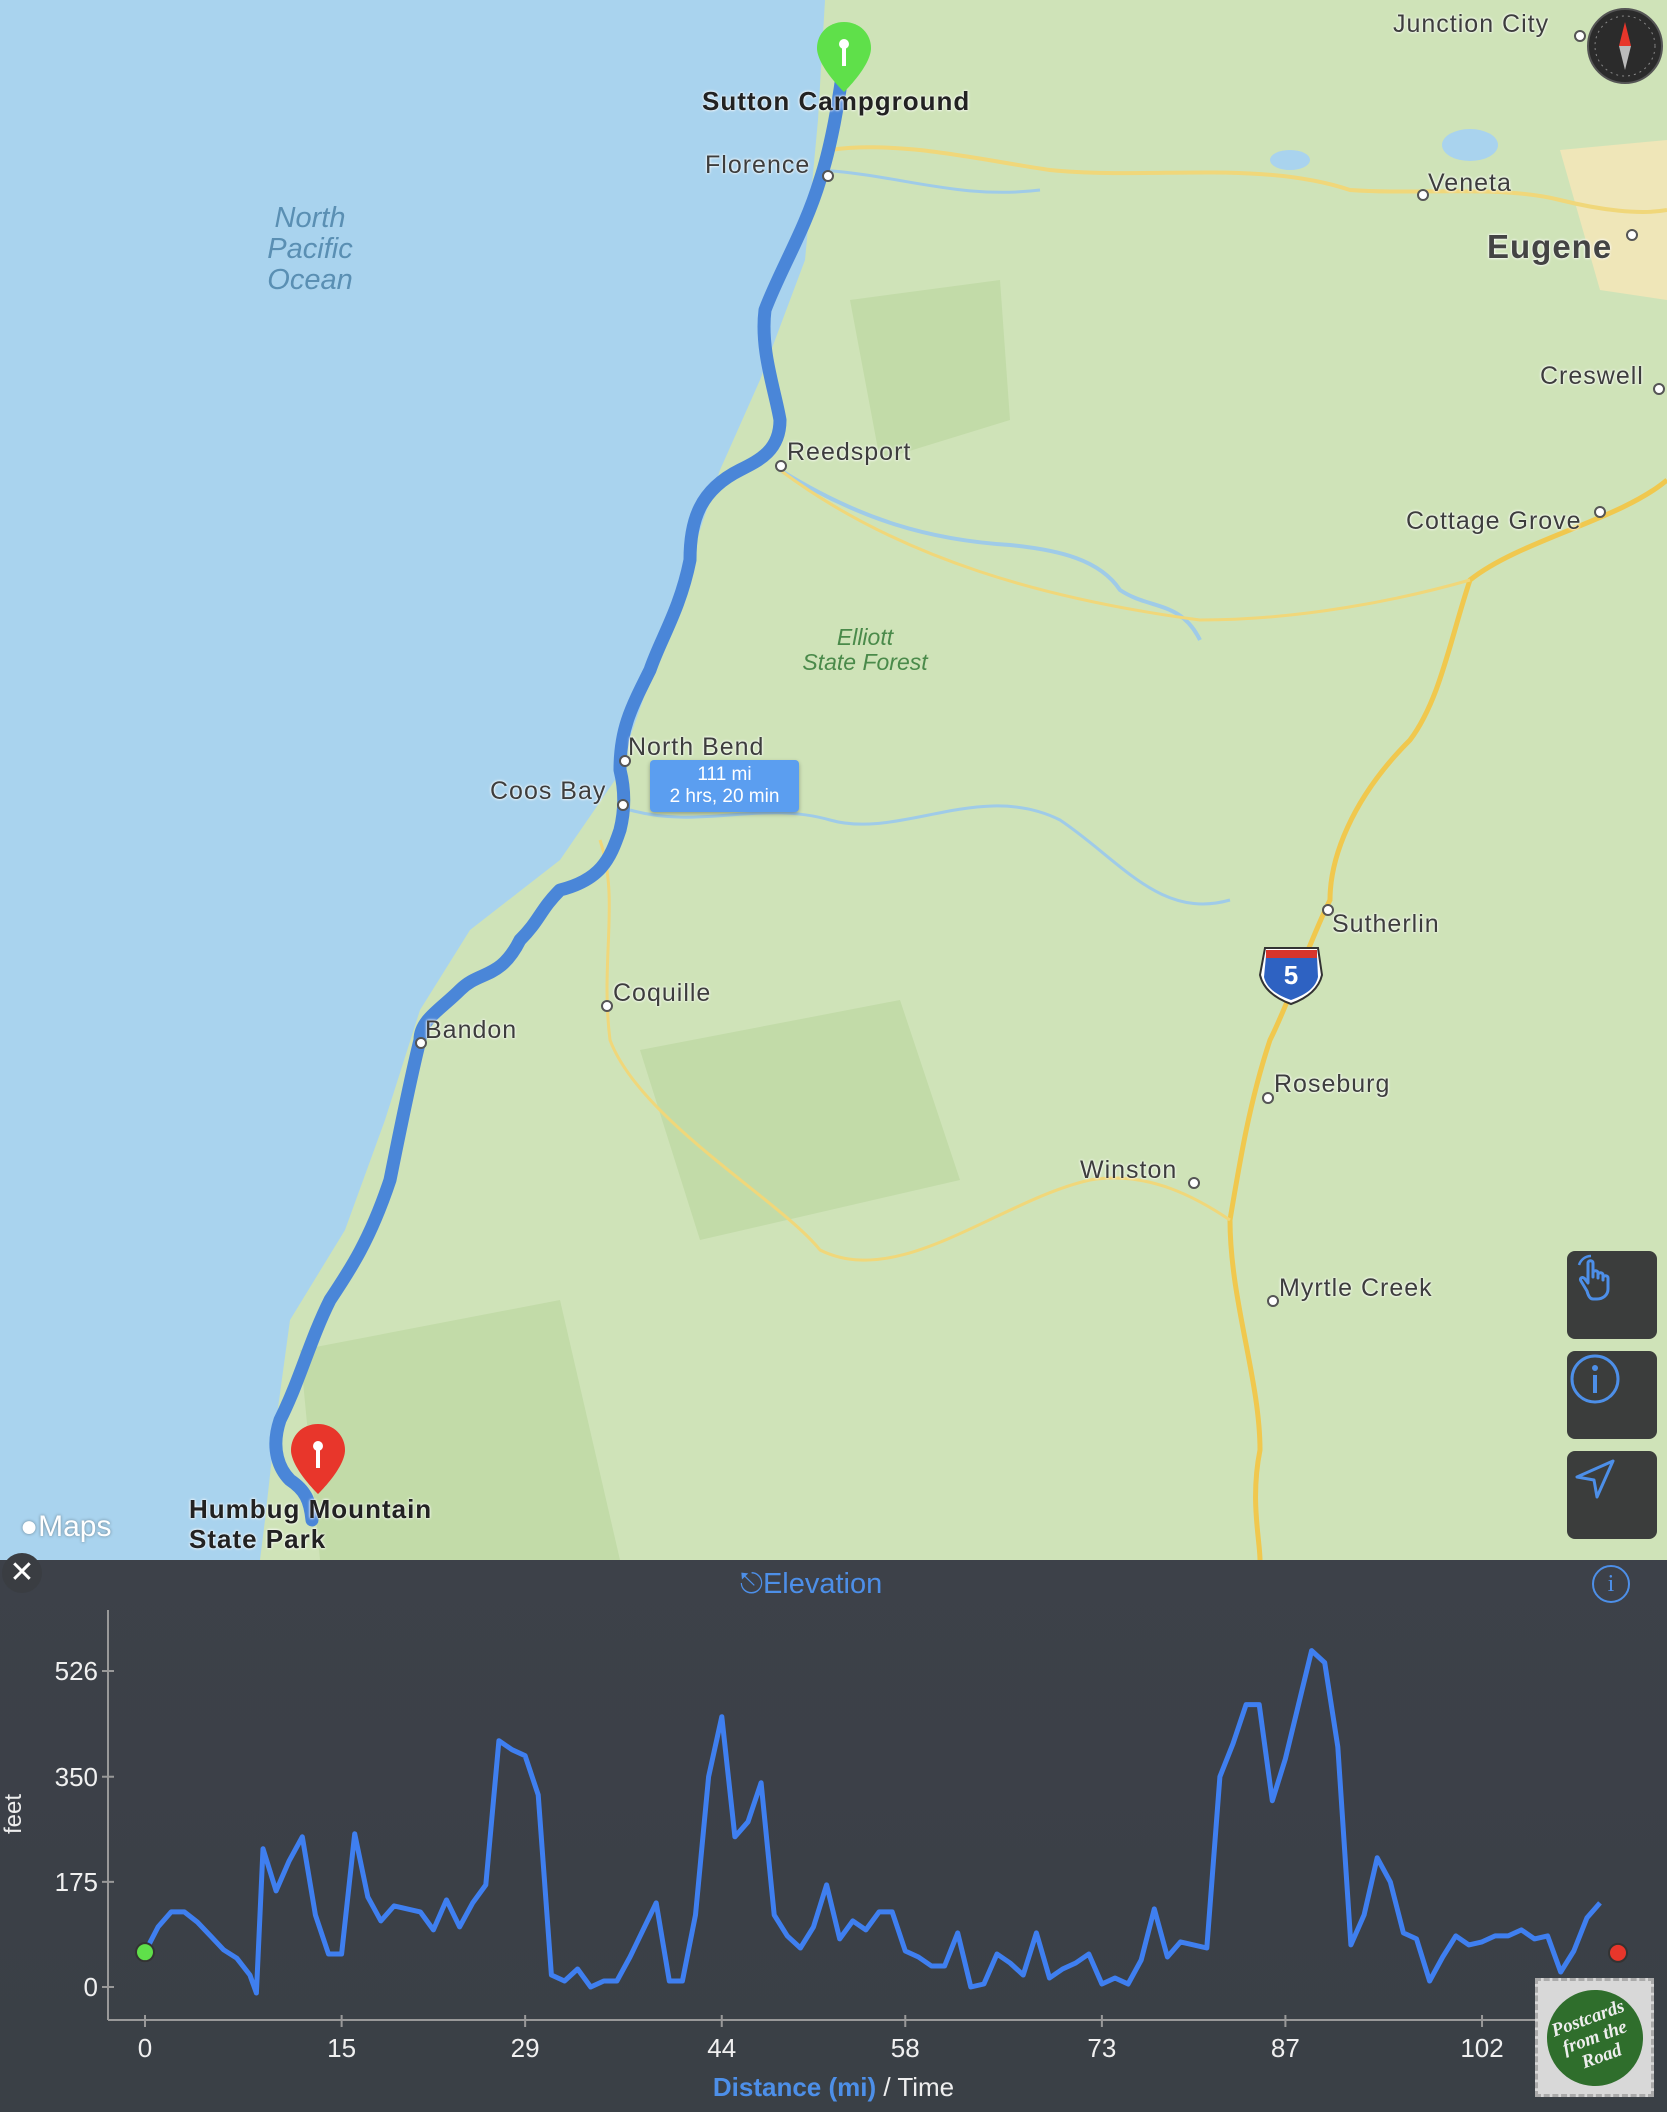 The height and width of the screenshot is (2112, 1667). Describe the element at coordinates (76, 1776) in the screenshot. I see `y-tick-label: 350` at that location.